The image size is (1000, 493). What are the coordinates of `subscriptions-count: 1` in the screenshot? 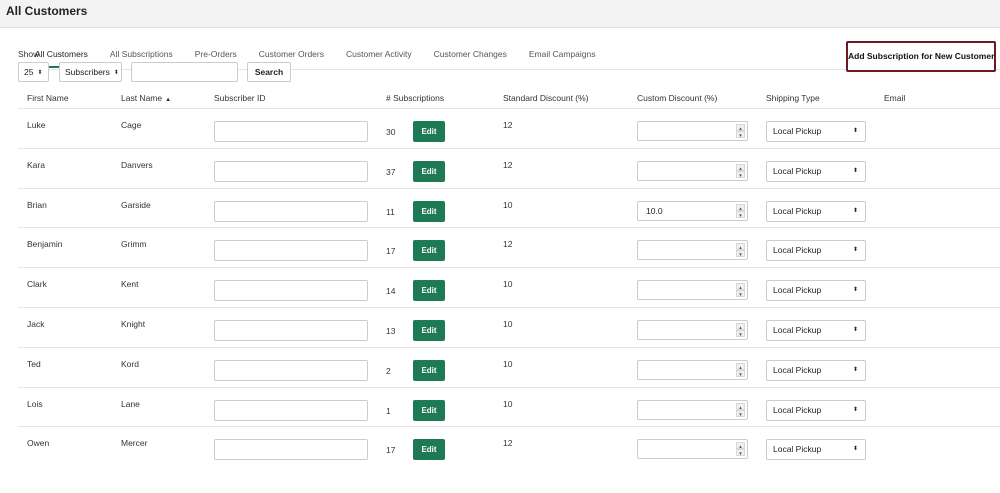 It's located at (388, 410).